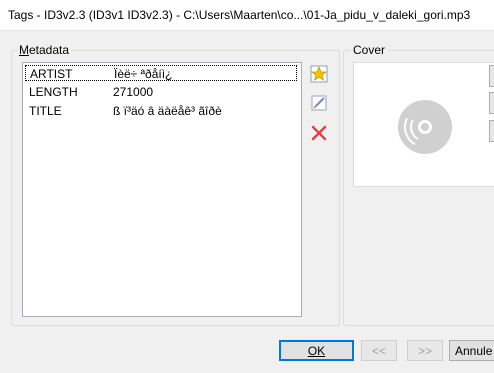 This screenshot has width=494, height=373. I want to click on metadata-label-text: etadata, so click(49, 50).